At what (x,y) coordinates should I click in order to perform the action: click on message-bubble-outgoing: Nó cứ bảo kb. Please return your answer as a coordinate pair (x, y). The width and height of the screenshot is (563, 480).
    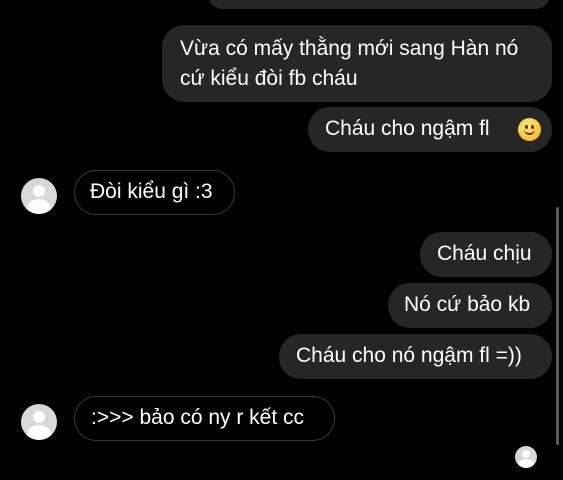
    Looking at the image, I should click on (470, 305).